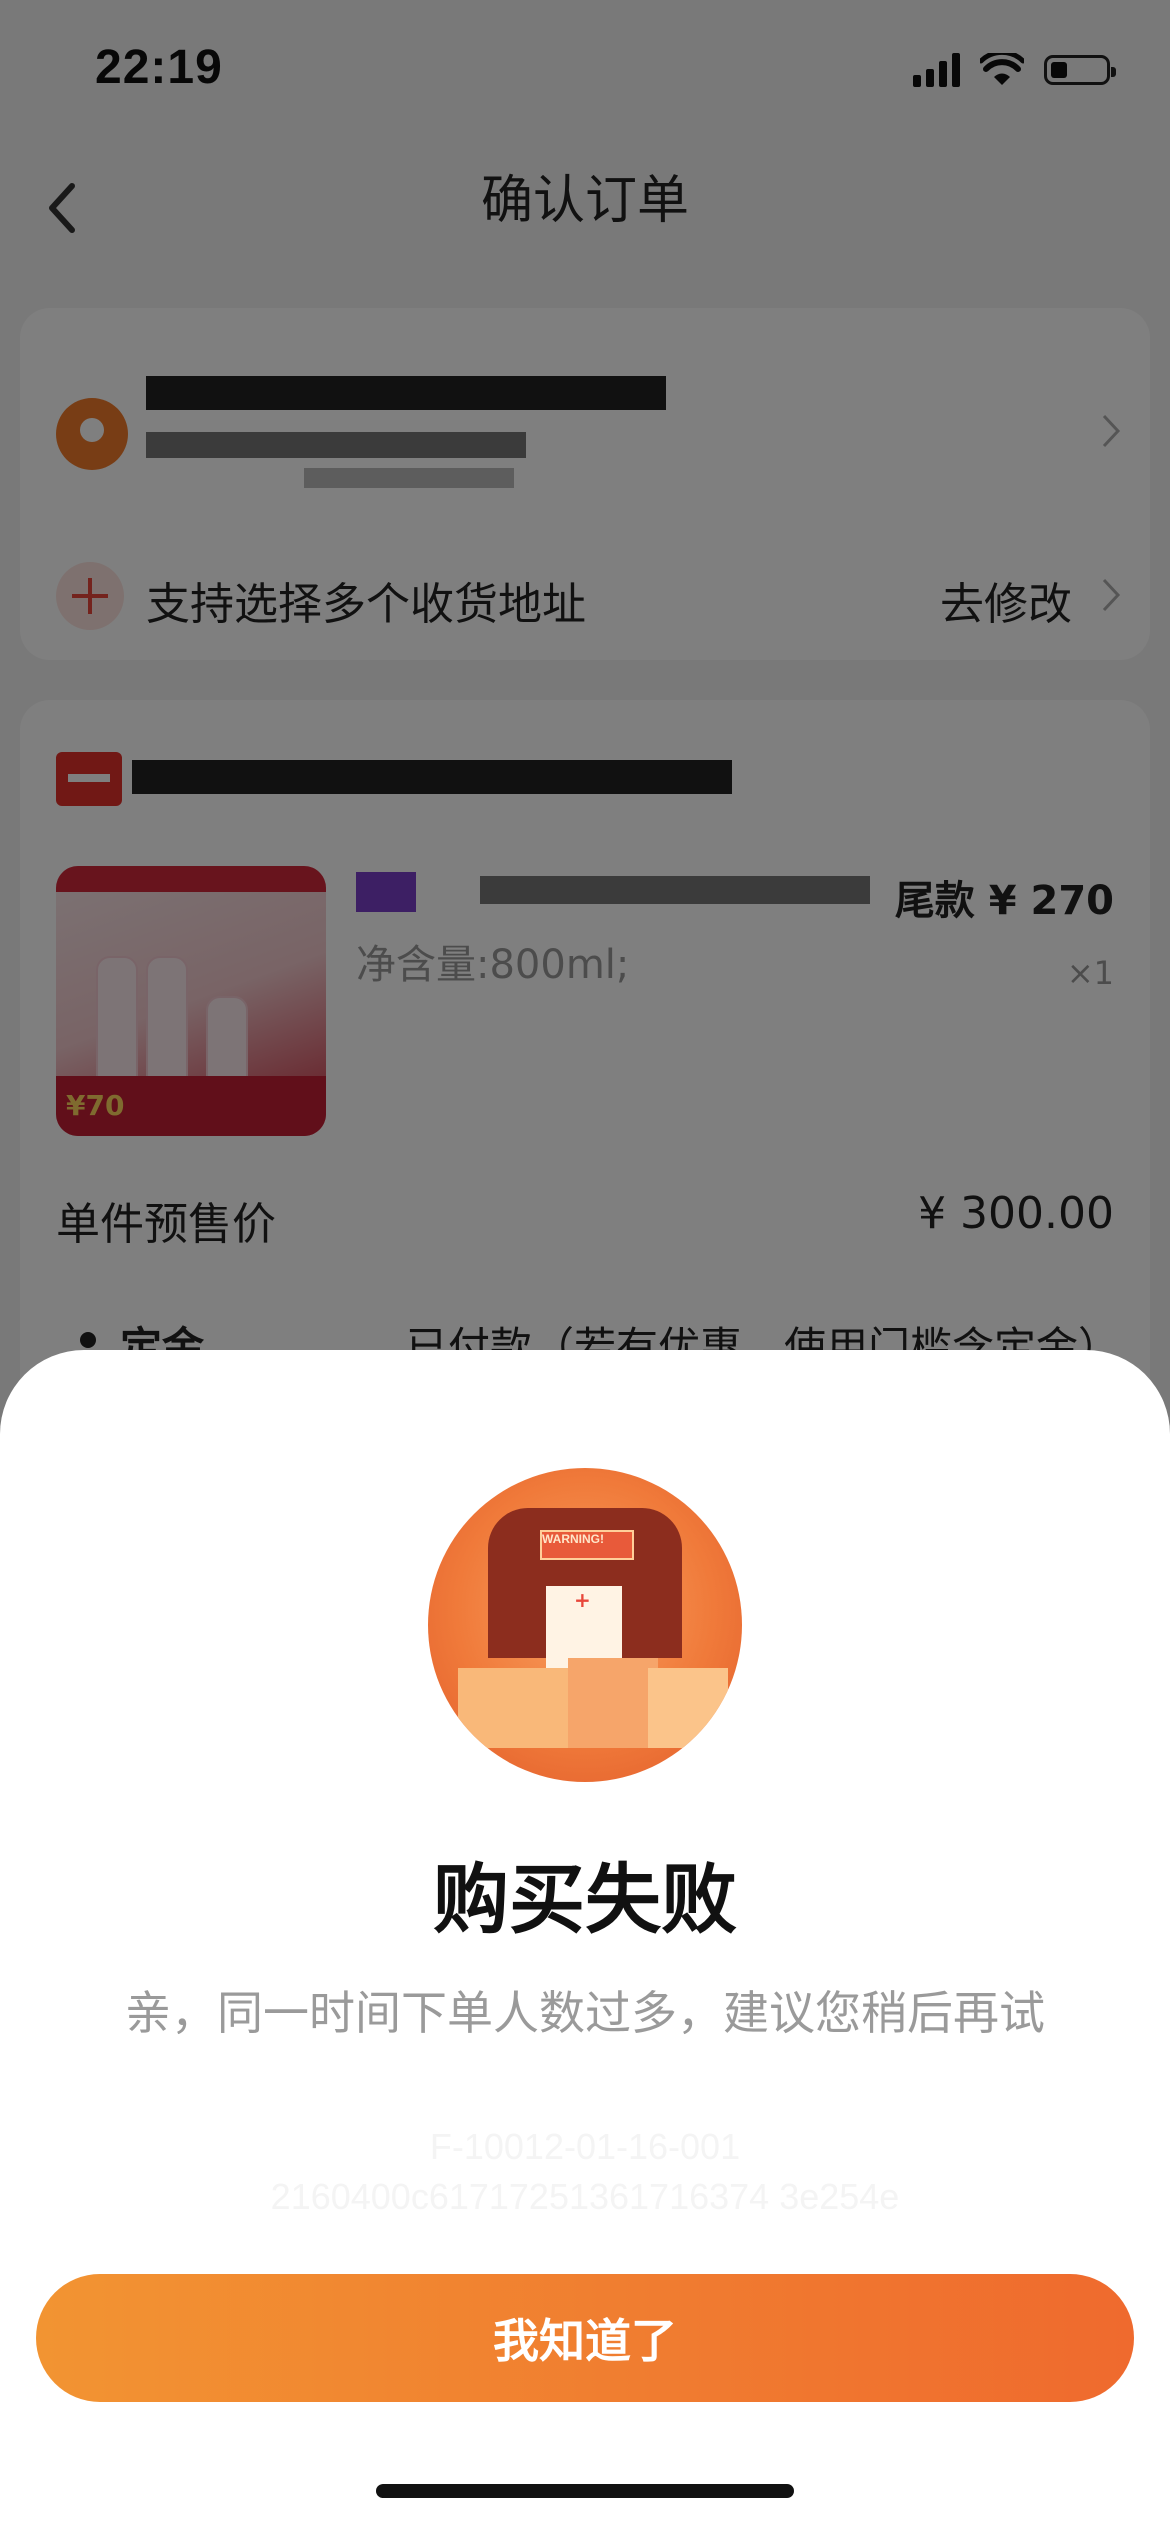 The height and width of the screenshot is (2532, 1170). I want to click on warning-truck-illustration: WARNING!, so click(585, 1625).